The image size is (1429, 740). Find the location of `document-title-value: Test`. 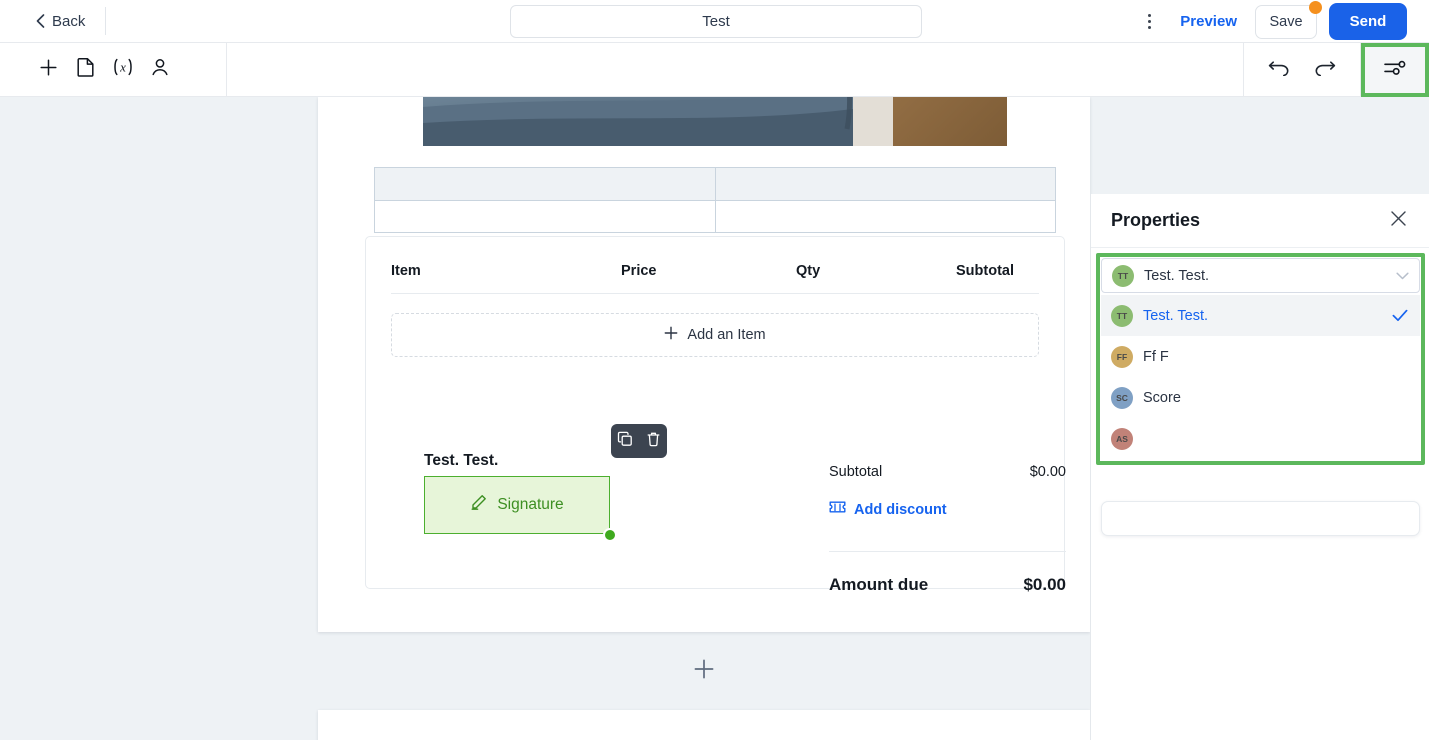

document-title-value: Test is located at coordinates (716, 21).